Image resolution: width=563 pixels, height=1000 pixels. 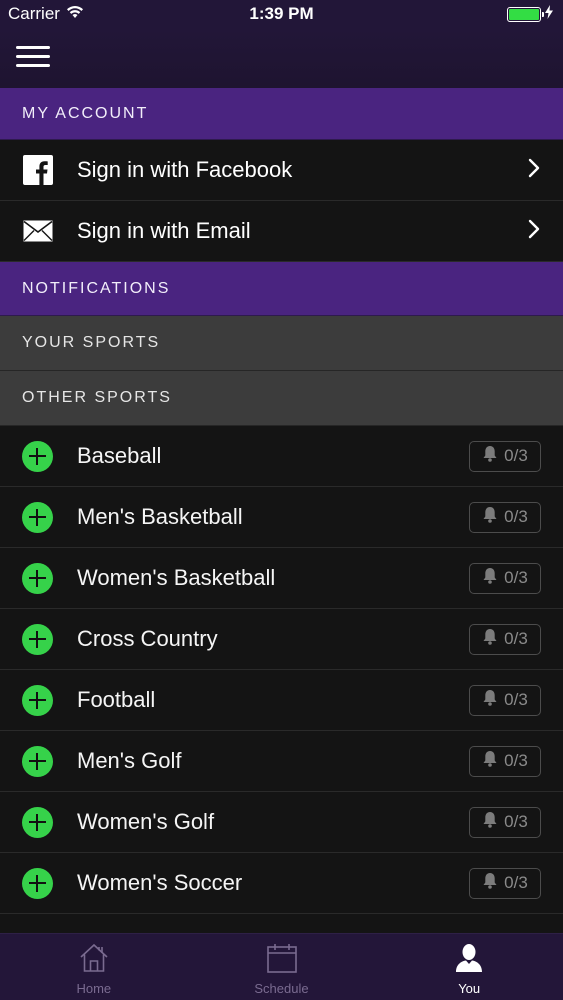 I want to click on envelope-icon, so click(x=38, y=231).